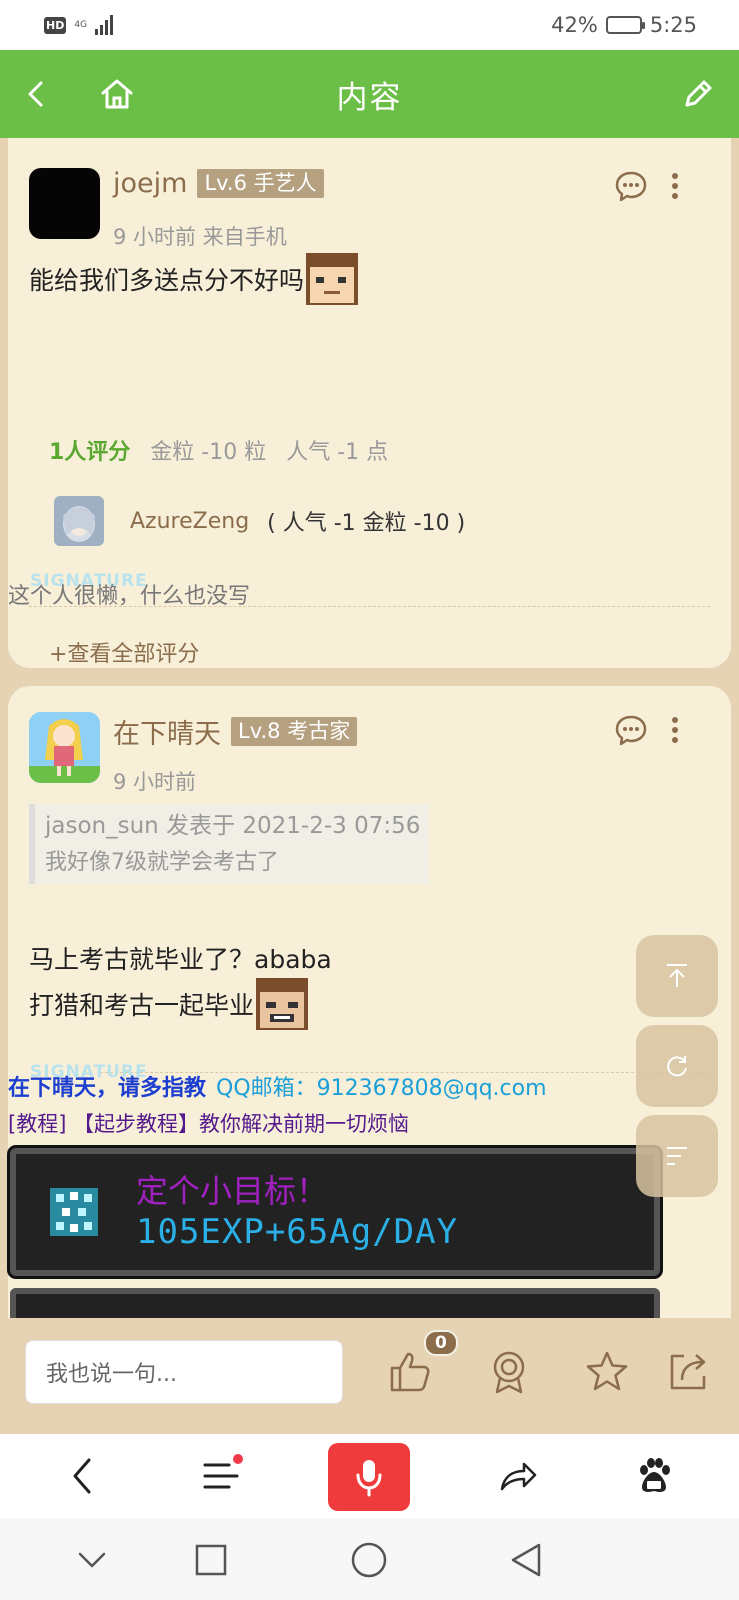 Image resolution: width=739 pixels, height=1600 pixels. What do you see at coordinates (260, 183) in the screenshot?
I see `level-badge: Lv.6 手艺人` at bounding box center [260, 183].